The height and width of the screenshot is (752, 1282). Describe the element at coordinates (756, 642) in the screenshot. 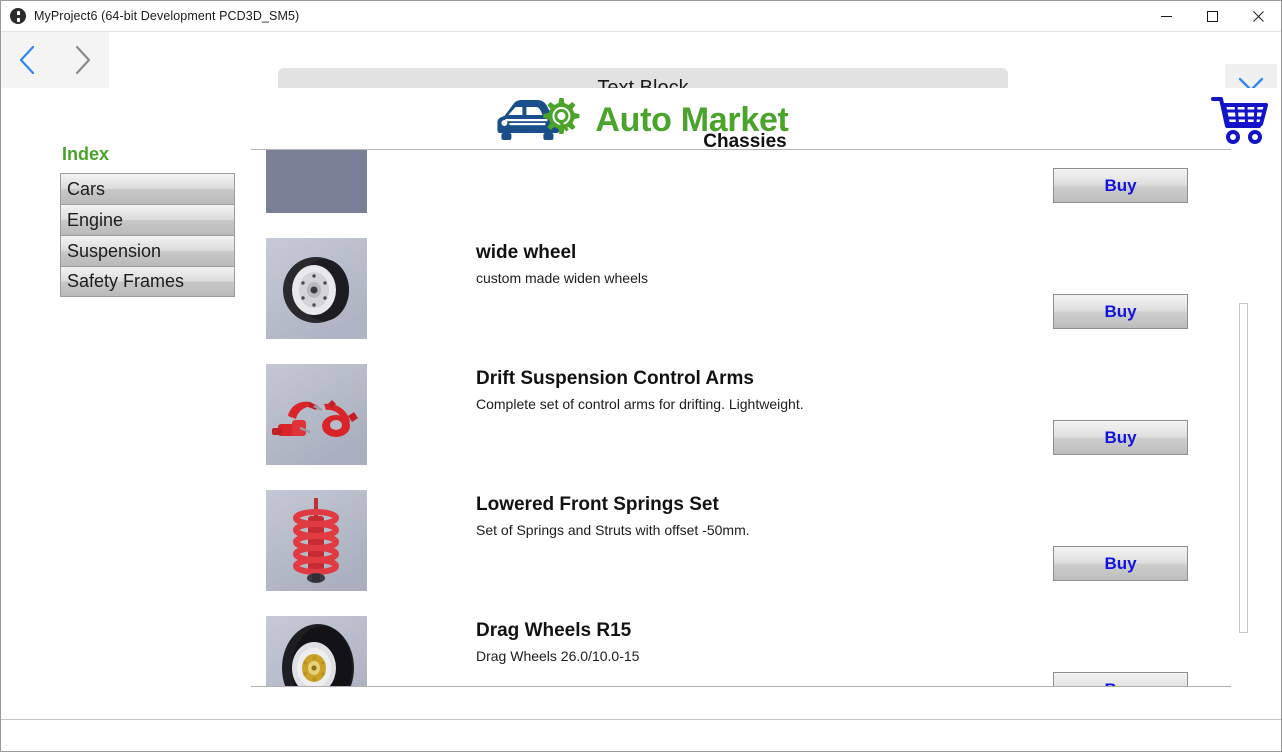

I see `product-info: Drag Wheels R15 Drag Wheels 26.0/10.0-15` at that location.